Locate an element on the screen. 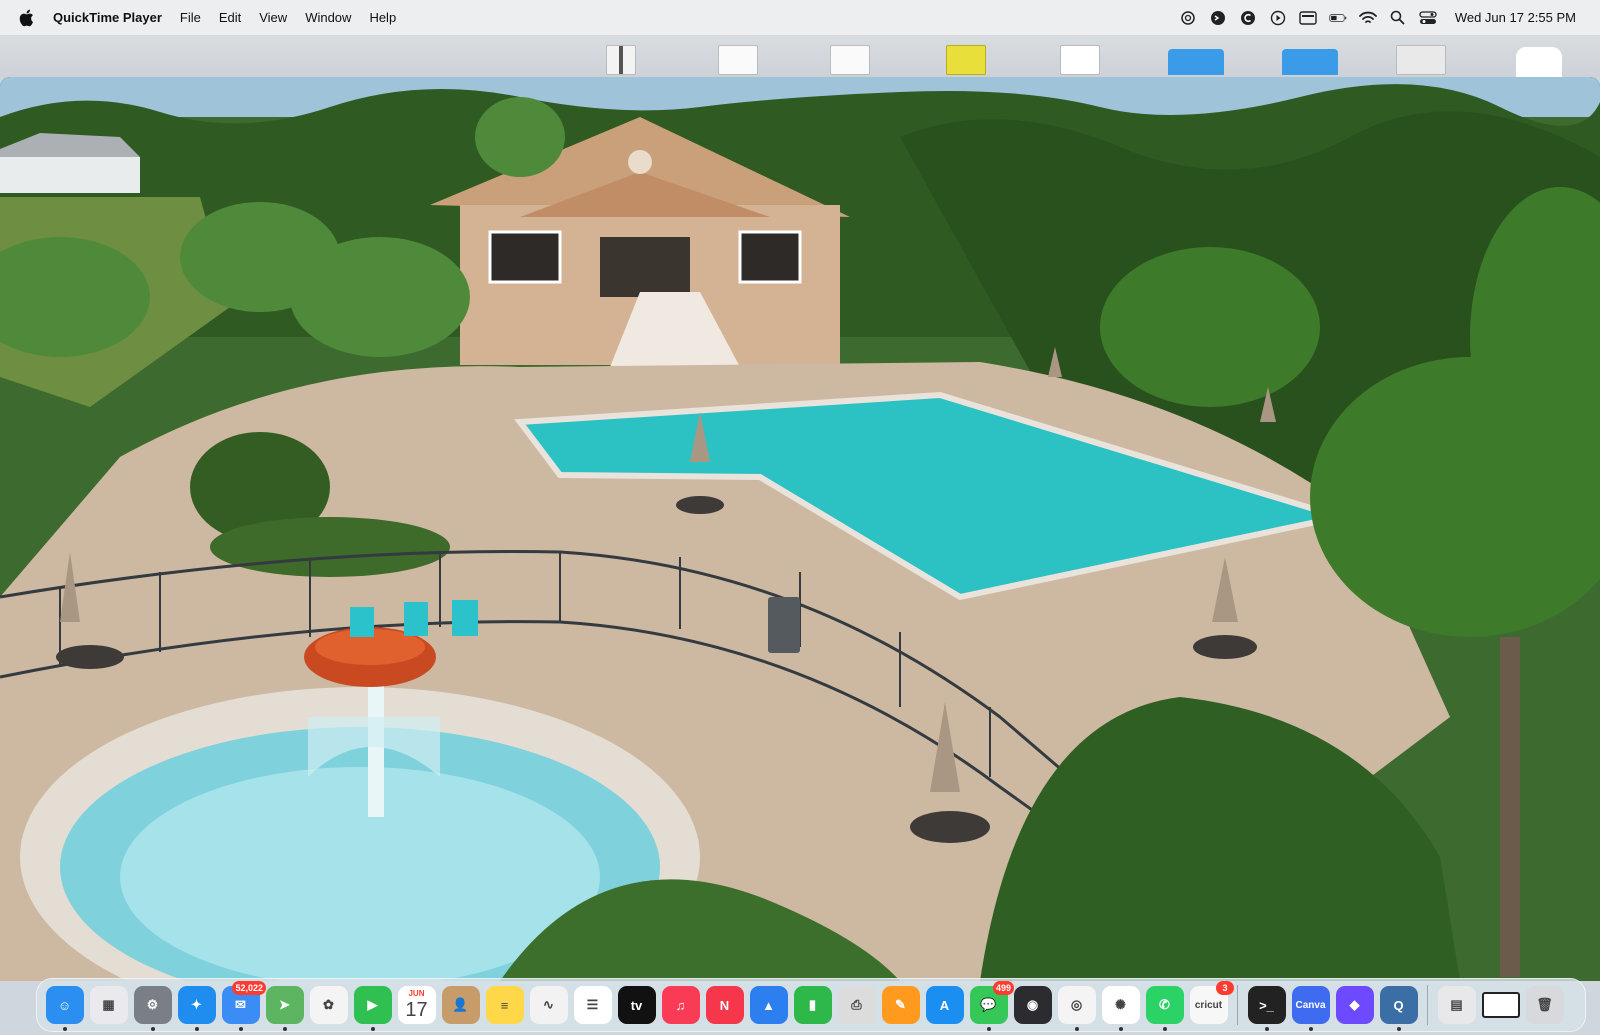  dock-notes: ≡ is located at coordinates (504, 1005).